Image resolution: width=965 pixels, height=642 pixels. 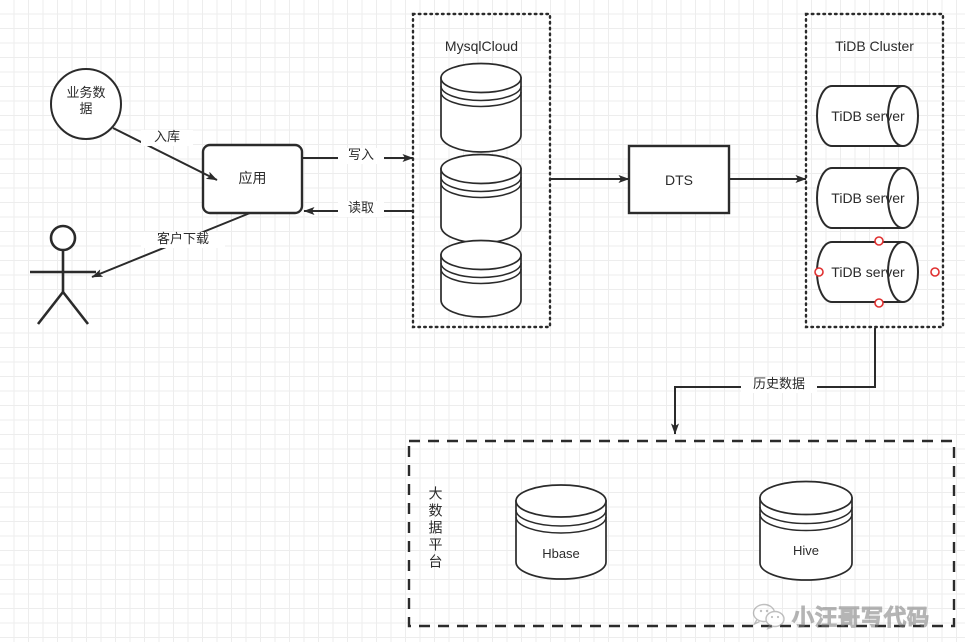 I want to click on node-dts-label: DTS, so click(x=679, y=180).